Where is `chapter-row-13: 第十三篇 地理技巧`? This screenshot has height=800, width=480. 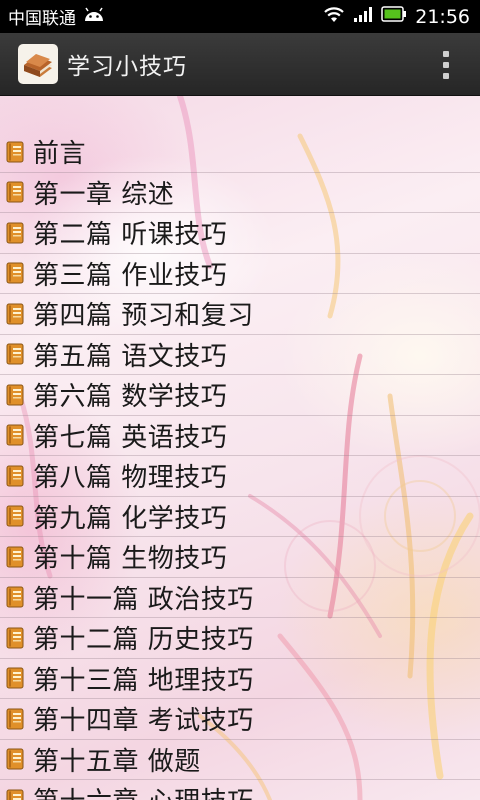
chapter-row-13: 第十三篇 地理技巧 is located at coordinates (240, 679).